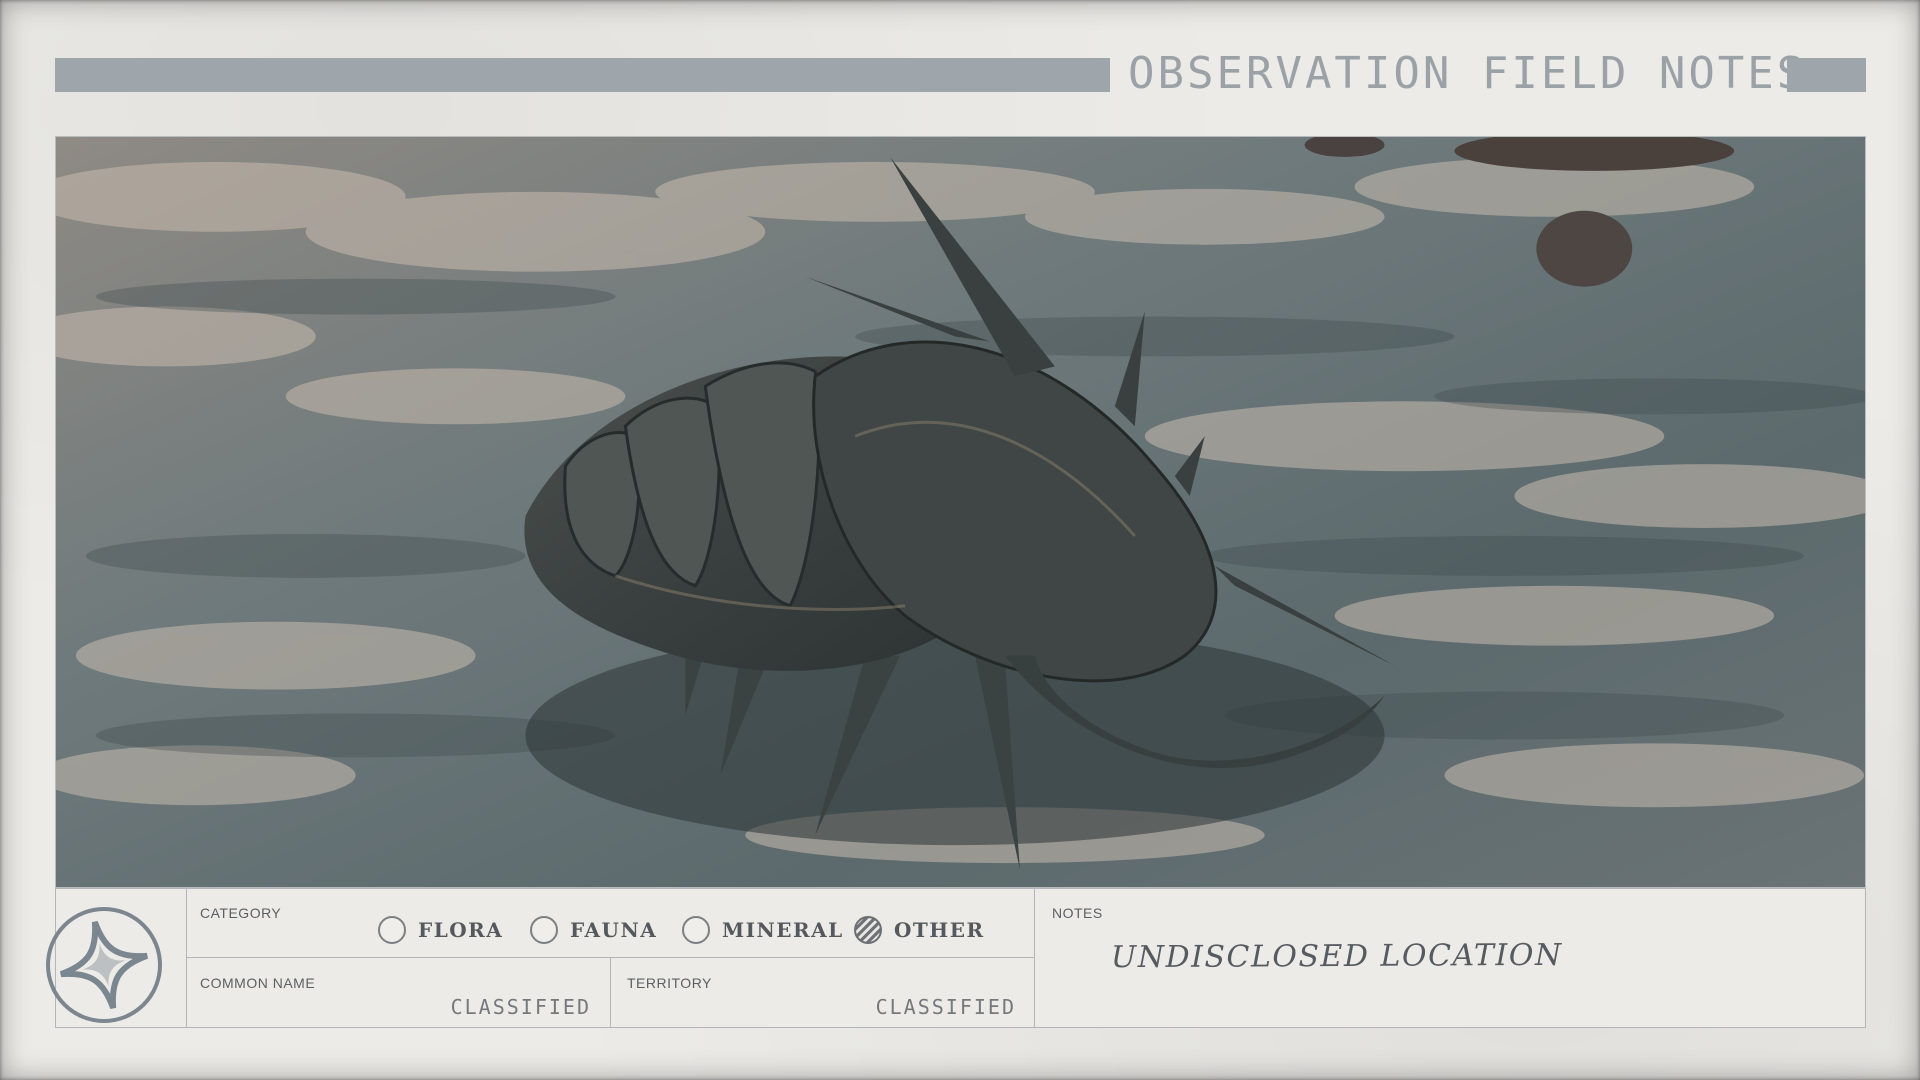 This screenshot has width=1920, height=1080. Describe the element at coordinates (1826, 75) in the screenshot. I see `header-bar-end` at that location.